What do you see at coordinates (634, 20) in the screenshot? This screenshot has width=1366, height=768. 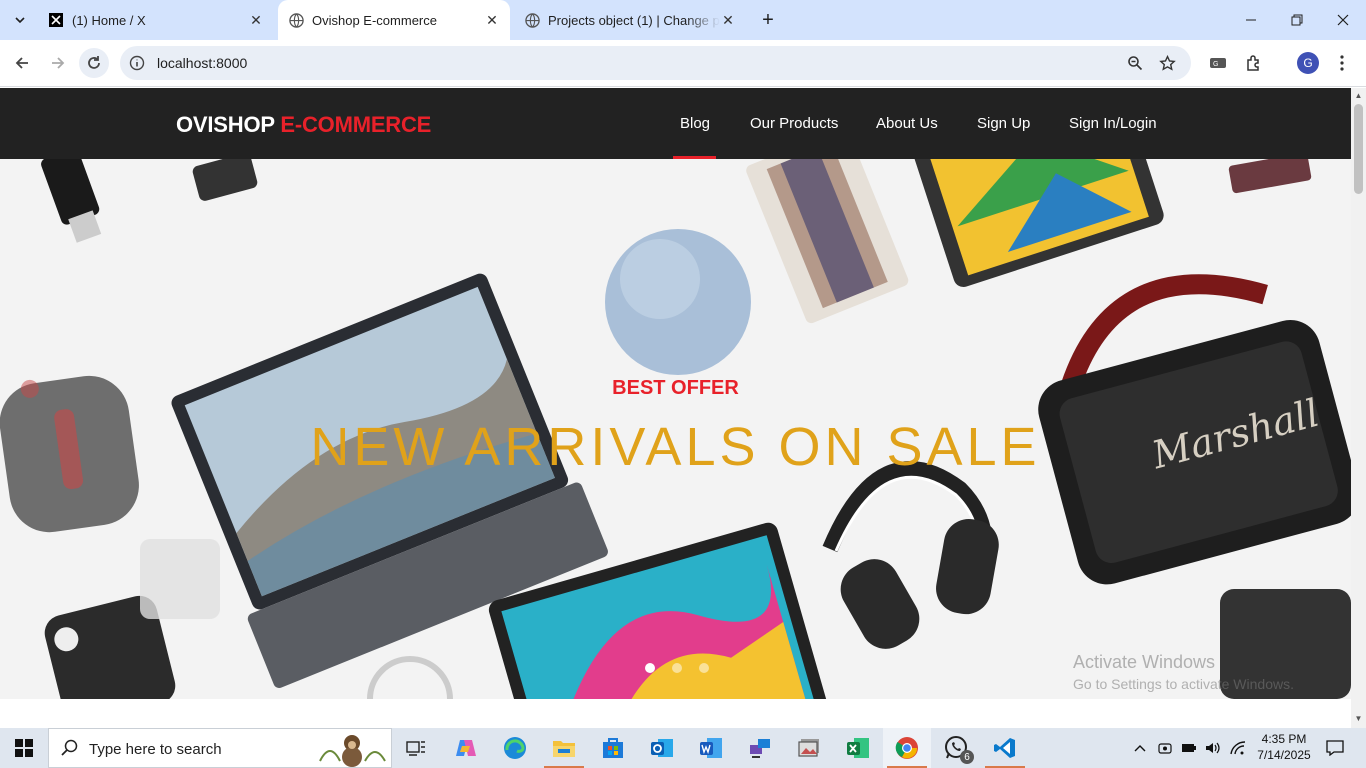 I see `tab-title: Projects object (1) | Change pro` at bounding box center [634, 20].